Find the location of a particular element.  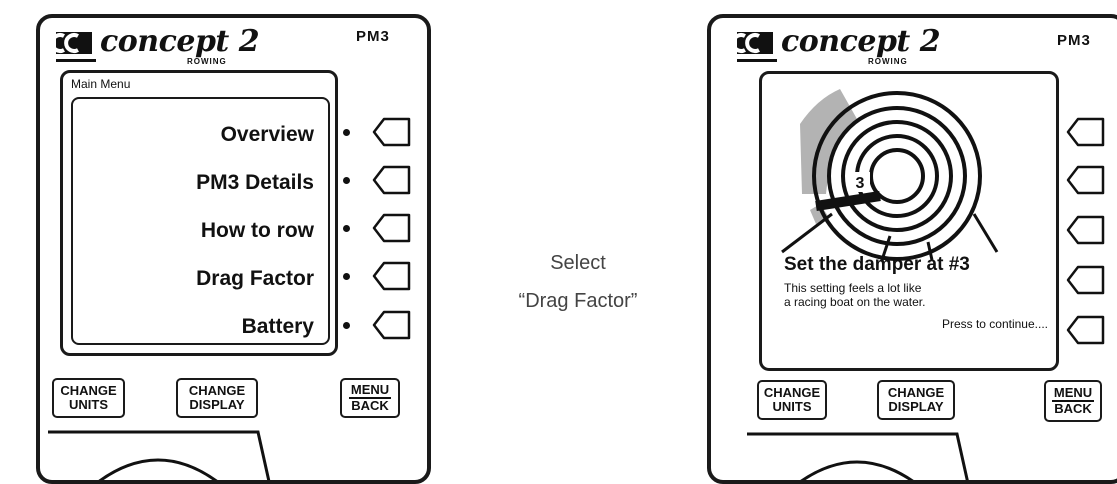

caption-line-2: “Drag Factor” is located at coordinates (578, 301).